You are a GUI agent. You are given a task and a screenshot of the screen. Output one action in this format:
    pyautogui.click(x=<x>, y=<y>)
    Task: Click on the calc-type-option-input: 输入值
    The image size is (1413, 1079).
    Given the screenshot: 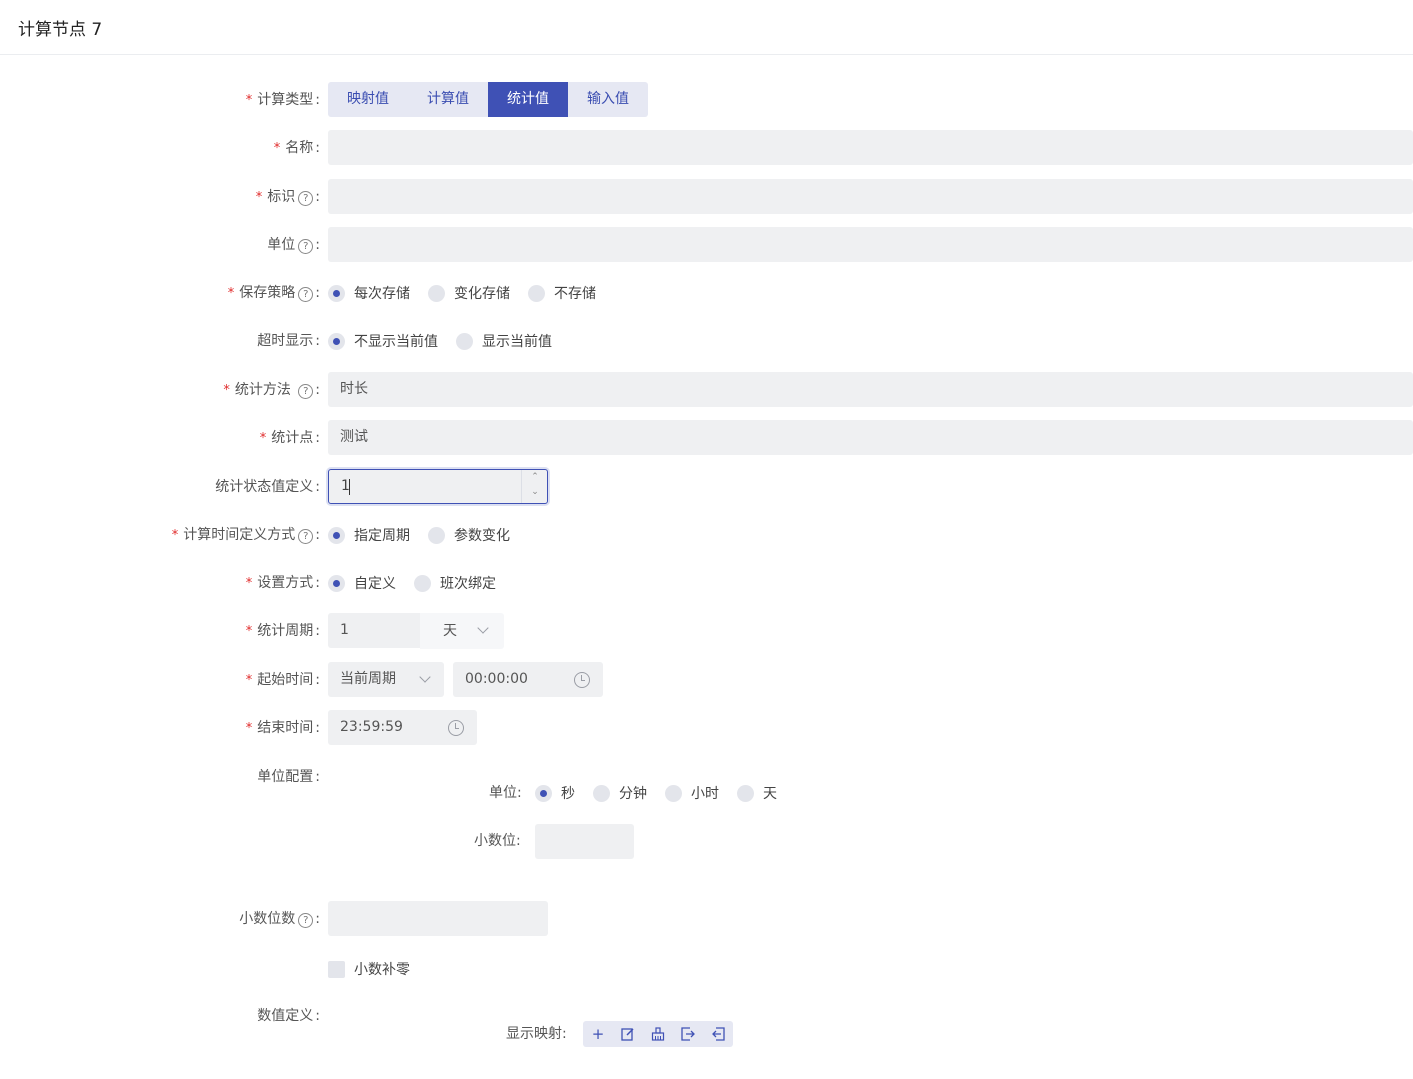 What is the action you would take?
    pyautogui.click(x=608, y=99)
    